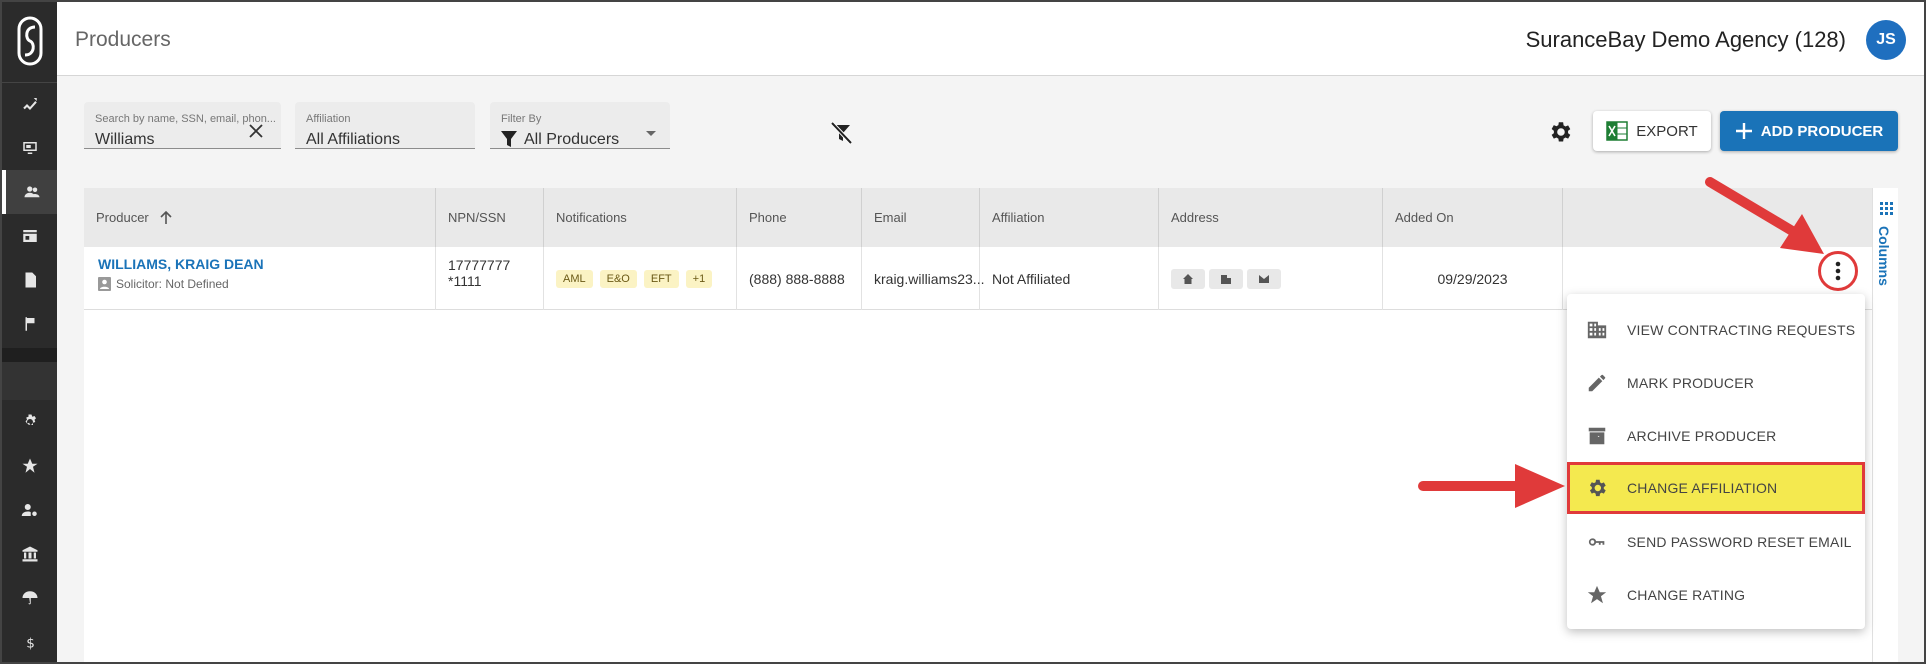  I want to click on menu-item-label: CHANGE AFFILIATION, so click(1702, 488).